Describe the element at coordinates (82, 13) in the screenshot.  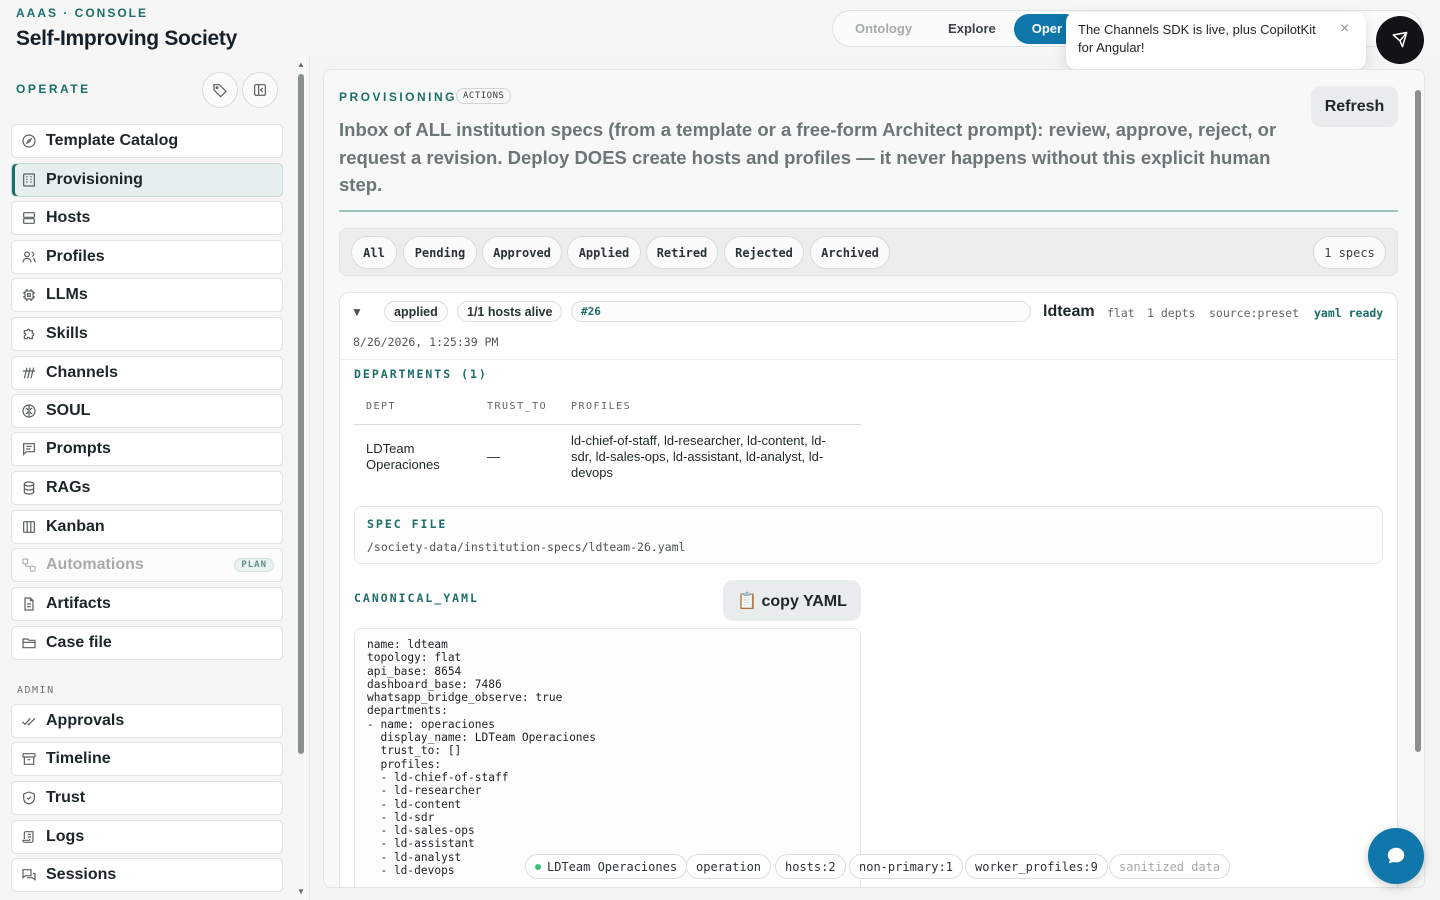
I see `brand-kicker: AAAS · CONSOLE` at that location.